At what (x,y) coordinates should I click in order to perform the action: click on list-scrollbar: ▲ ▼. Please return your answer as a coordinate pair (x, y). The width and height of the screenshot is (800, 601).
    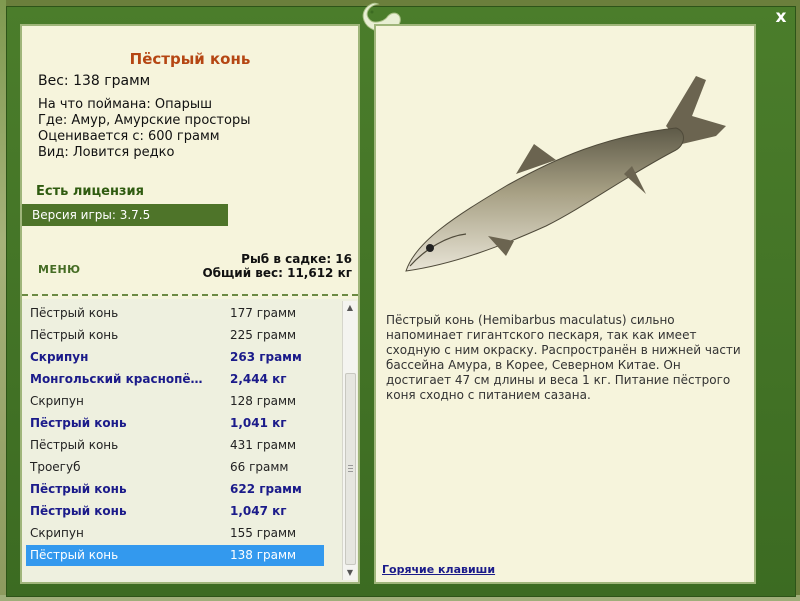
    Looking at the image, I should click on (349, 440).